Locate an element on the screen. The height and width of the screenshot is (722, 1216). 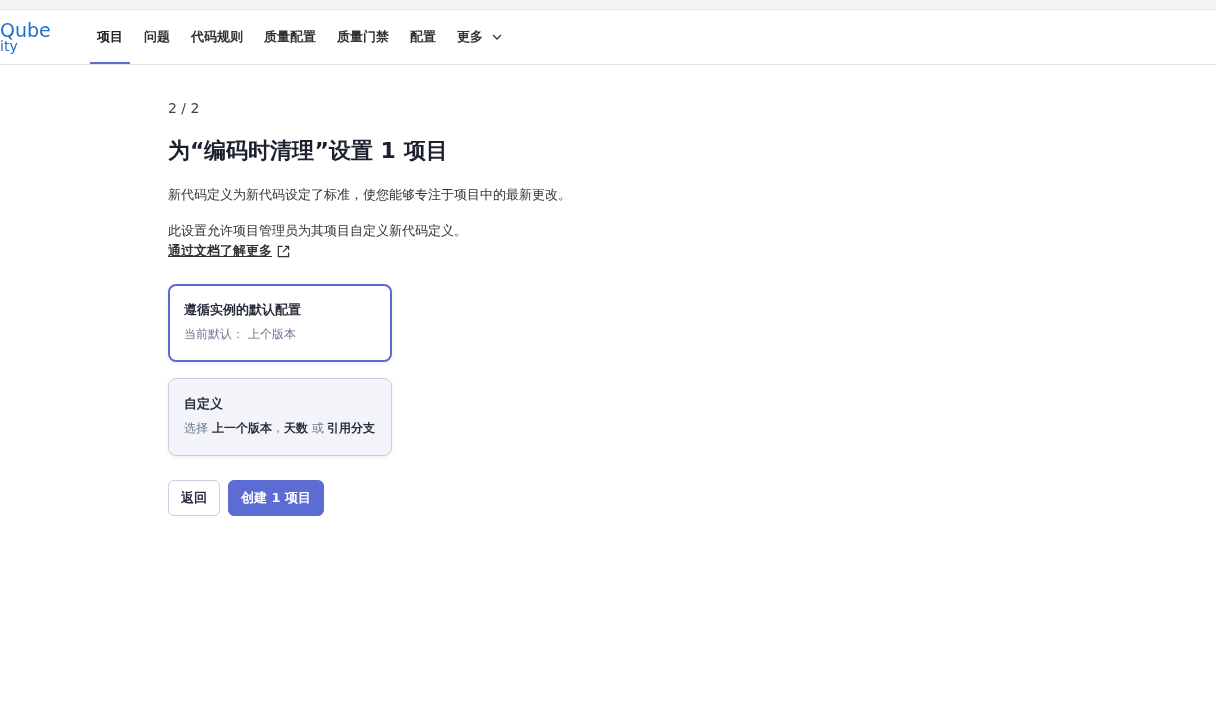
option-title: 自定义 is located at coordinates (204, 404).